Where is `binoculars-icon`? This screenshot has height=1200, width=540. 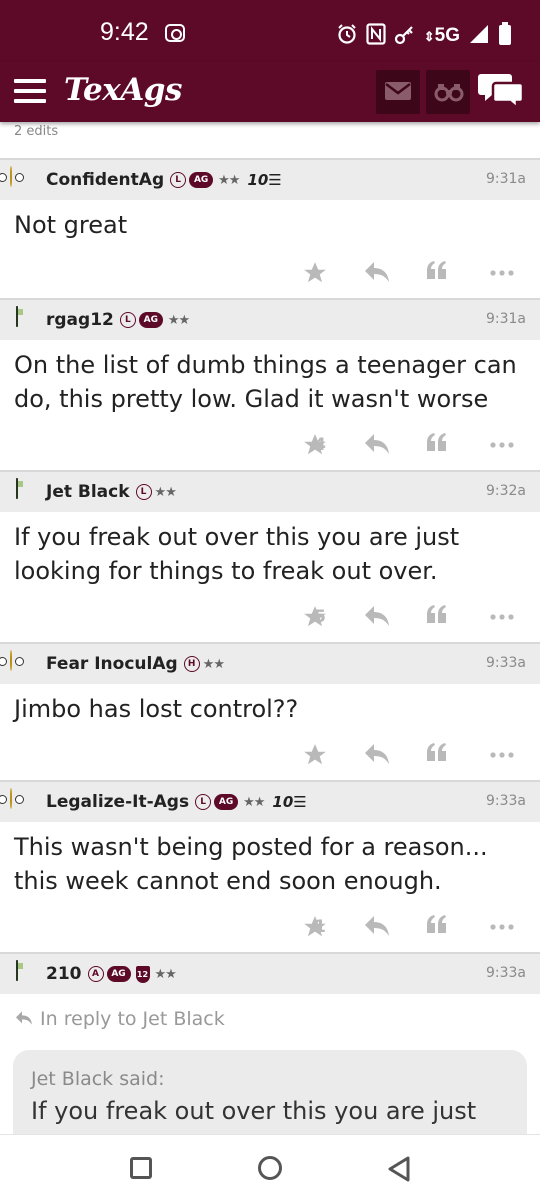
binoculars-icon is located at coordinates (449, 93).